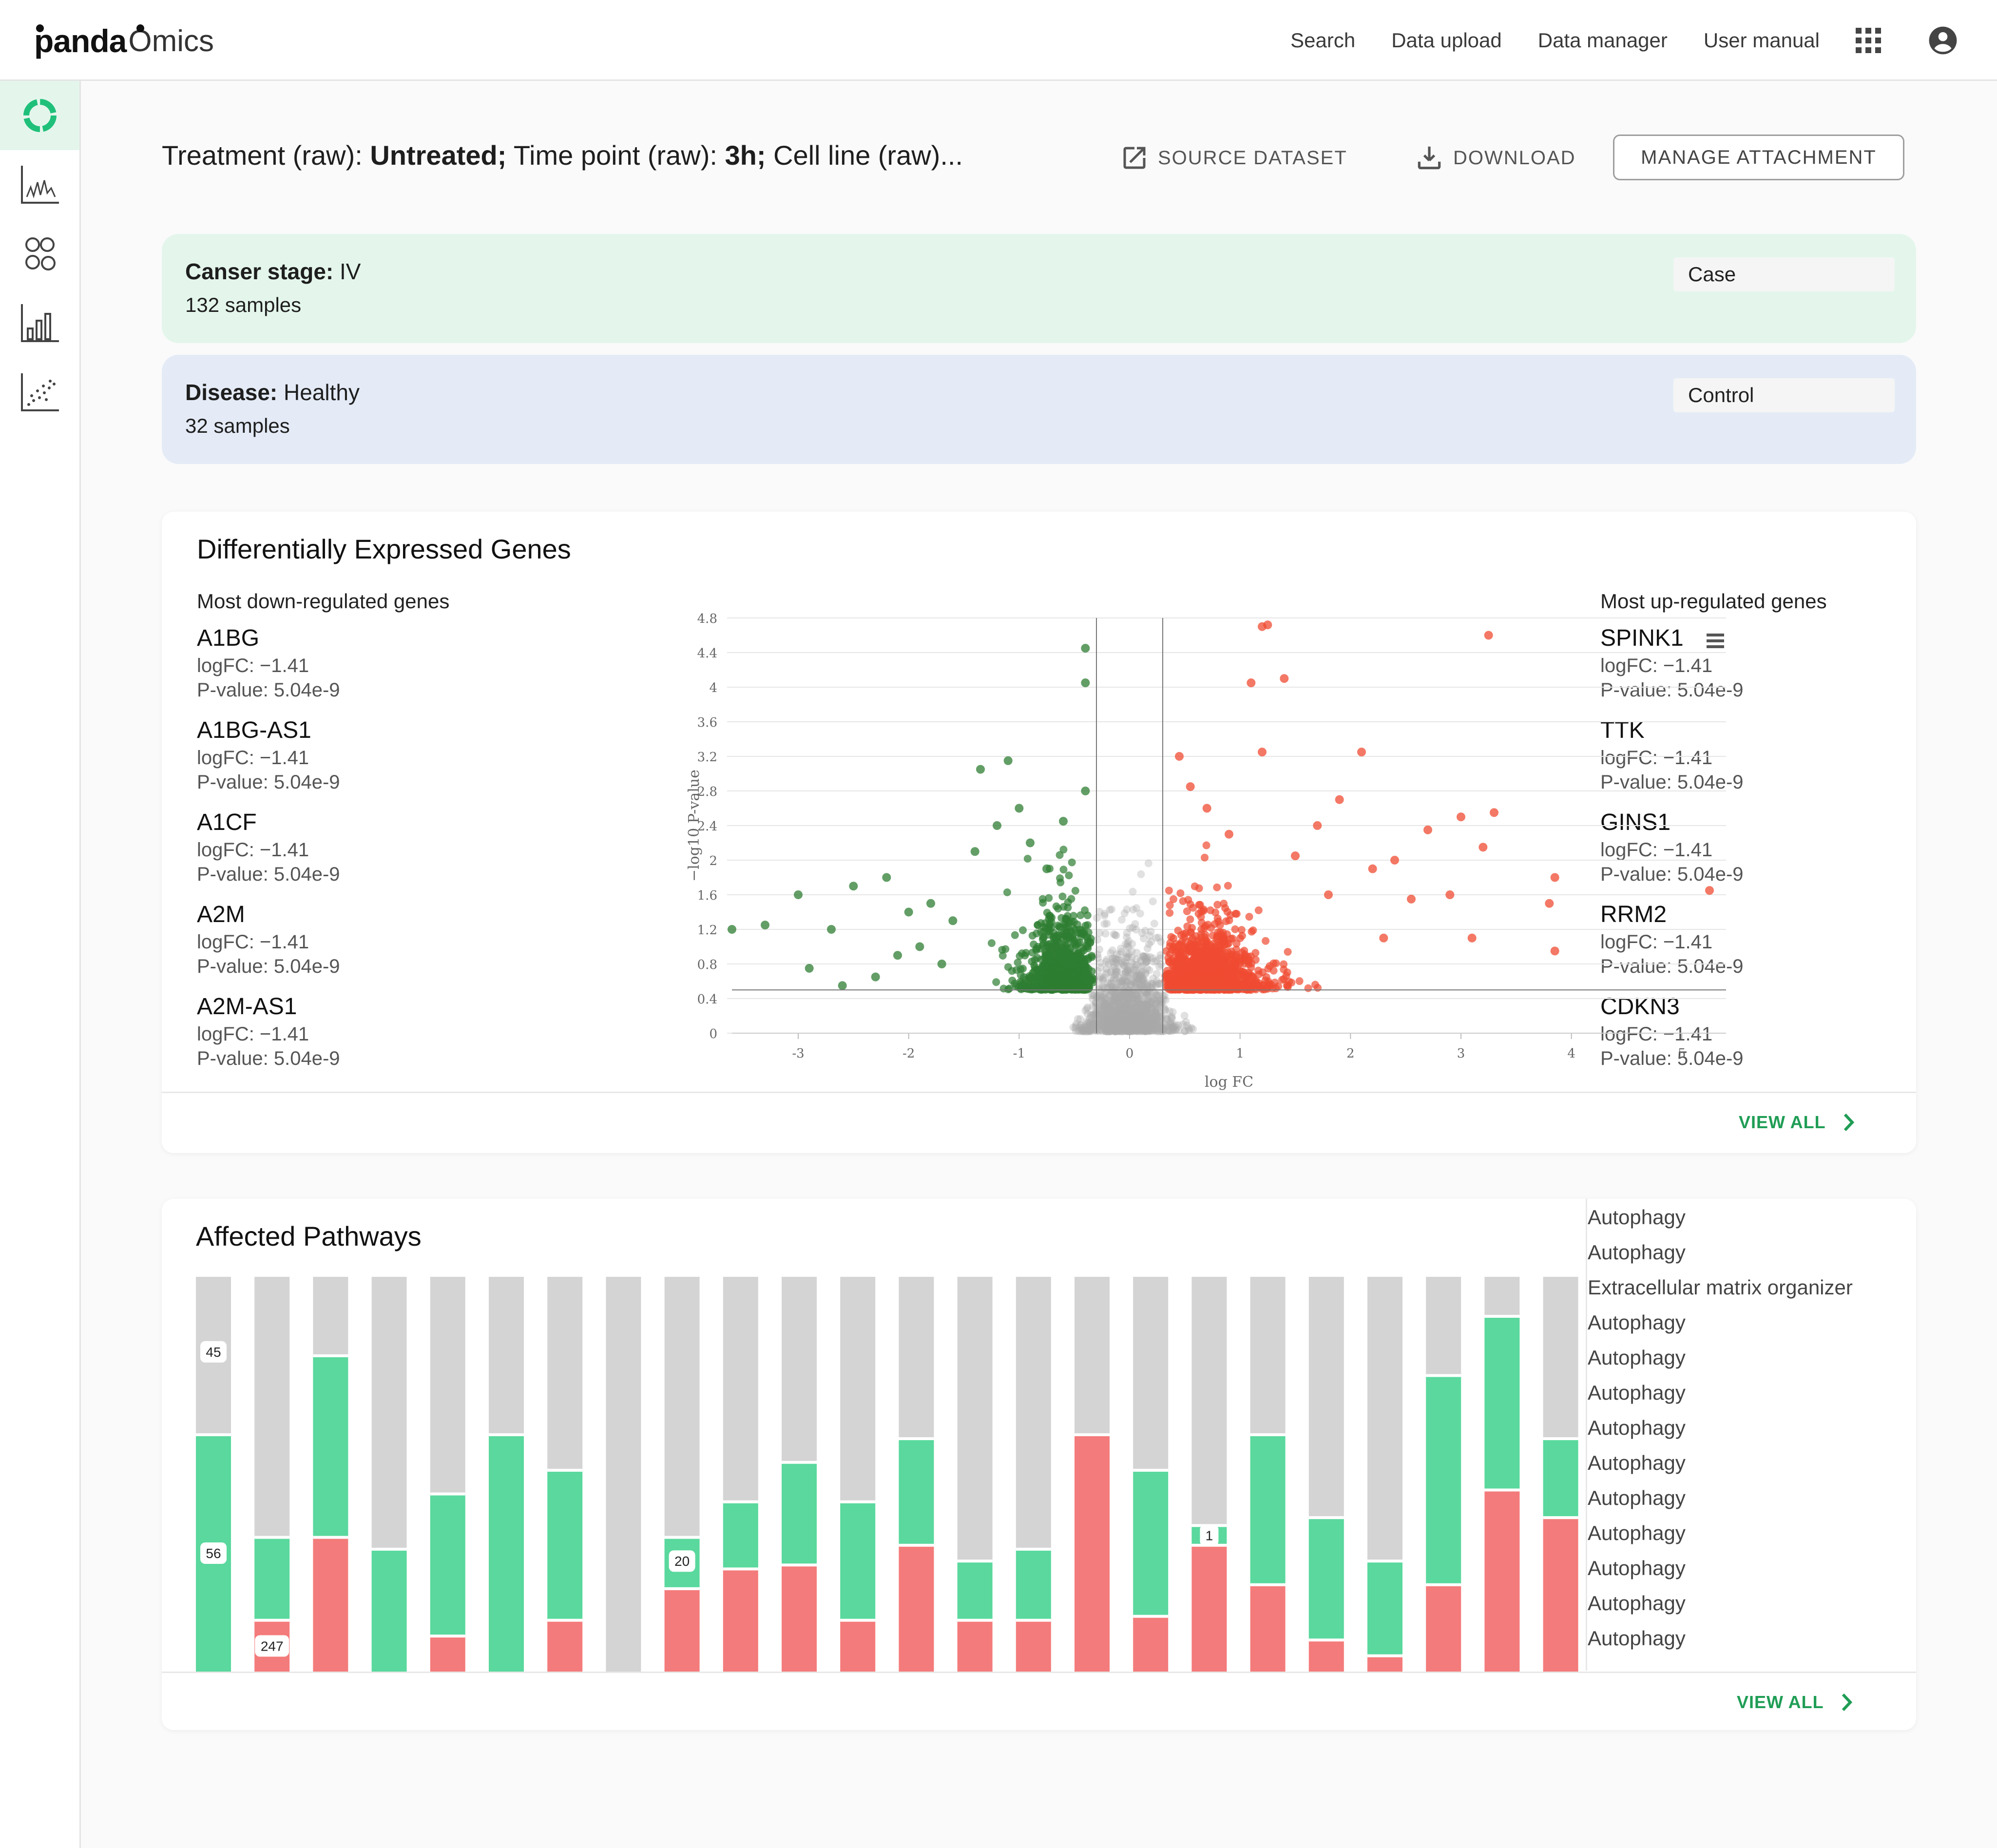 Image resolution: width=1997 pixels, height=1848 pixels. What do you see at coordinates (1762, 40) in the screenshot?
I see `nav-user-manual: User manual` at bounding box center [1762, 40].